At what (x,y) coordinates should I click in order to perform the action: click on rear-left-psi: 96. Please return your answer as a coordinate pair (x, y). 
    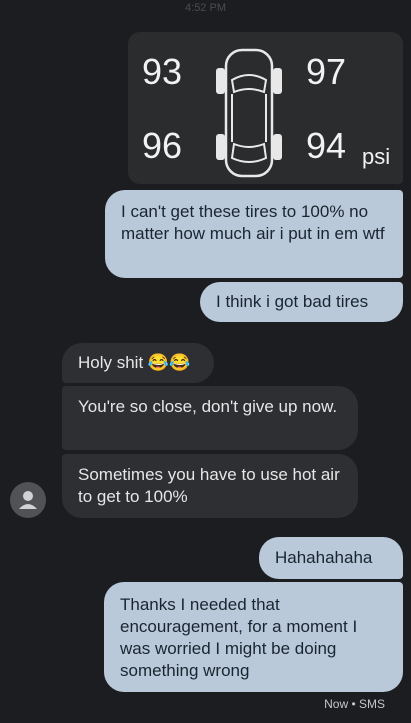
    Looking at the image, I should click on (162, 145).